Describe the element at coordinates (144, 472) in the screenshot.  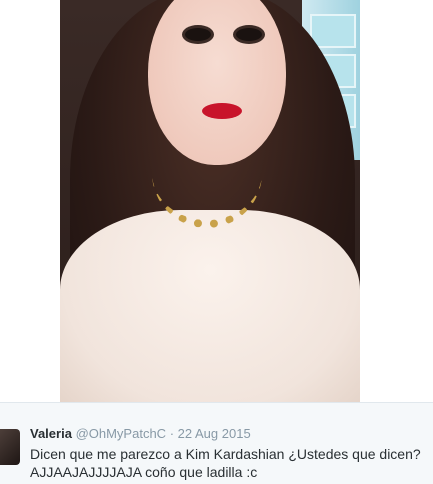
I see `tweet-text-line2: AJJAAJAJJJJAJA coño que ladilla :c` at that location.